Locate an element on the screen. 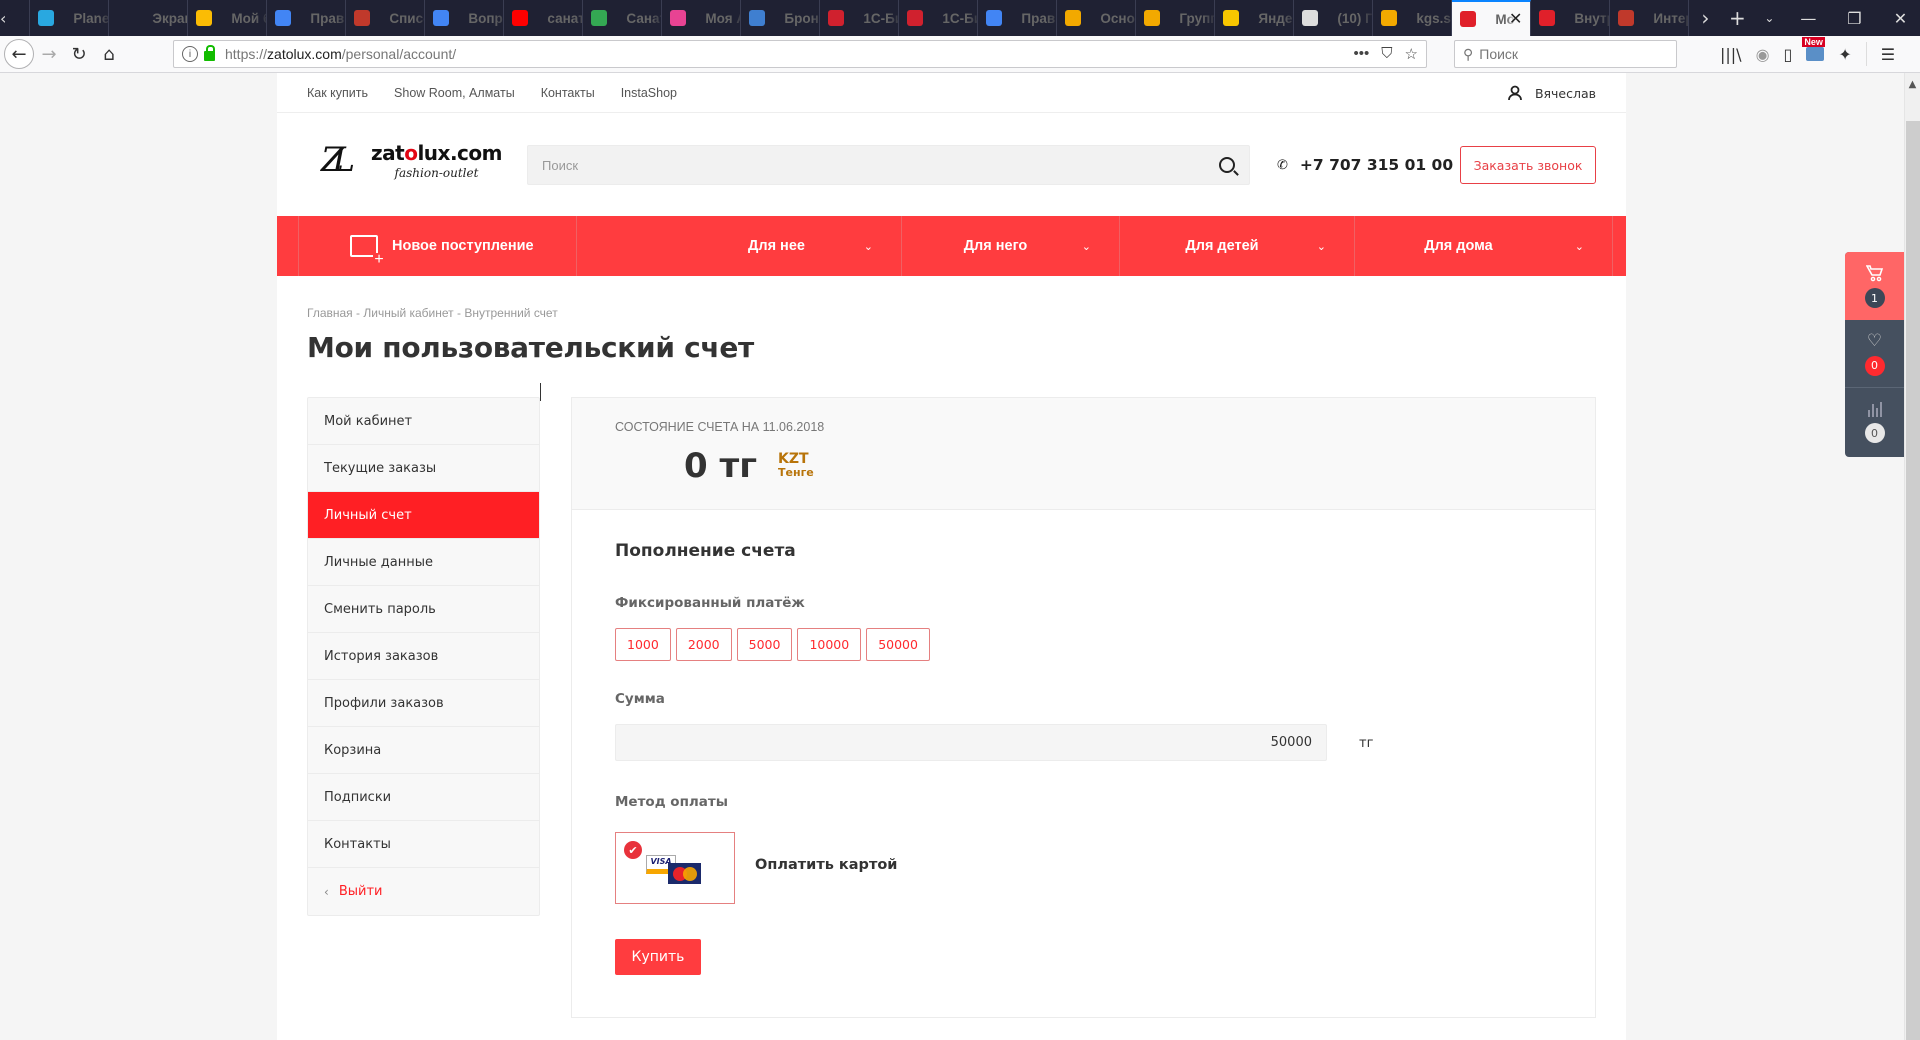 The height and width of the screenshot is (1040, 1920). toplink-showroom: Show Room, Алматы is located at coordinates (454, 93).